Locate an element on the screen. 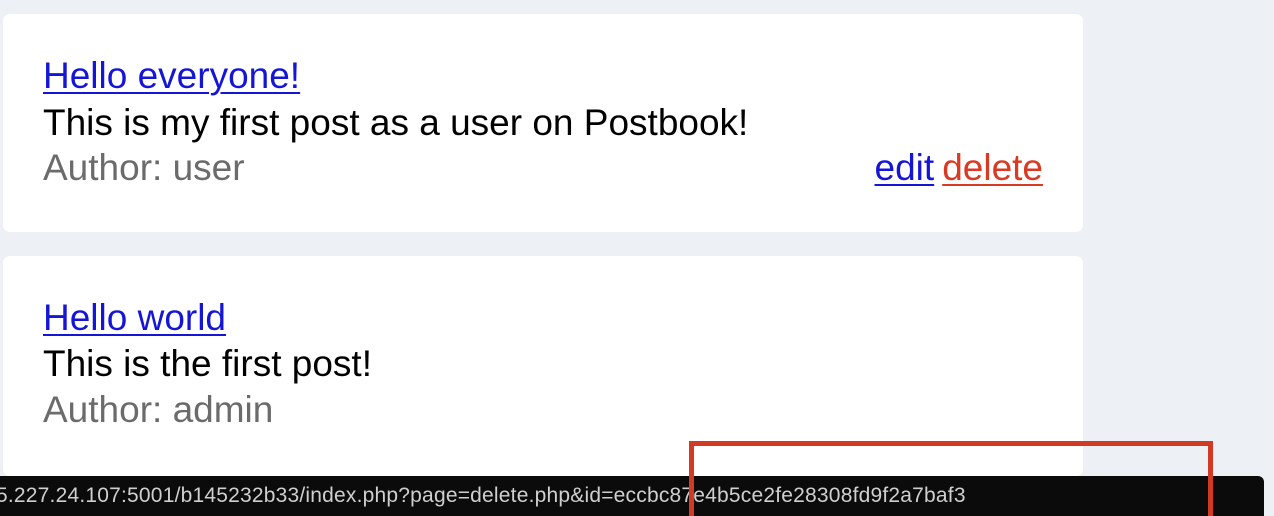 The width and height of the screenshot is (1274, 516). post-body: This is the first post! is located at coordinates (207, 363).